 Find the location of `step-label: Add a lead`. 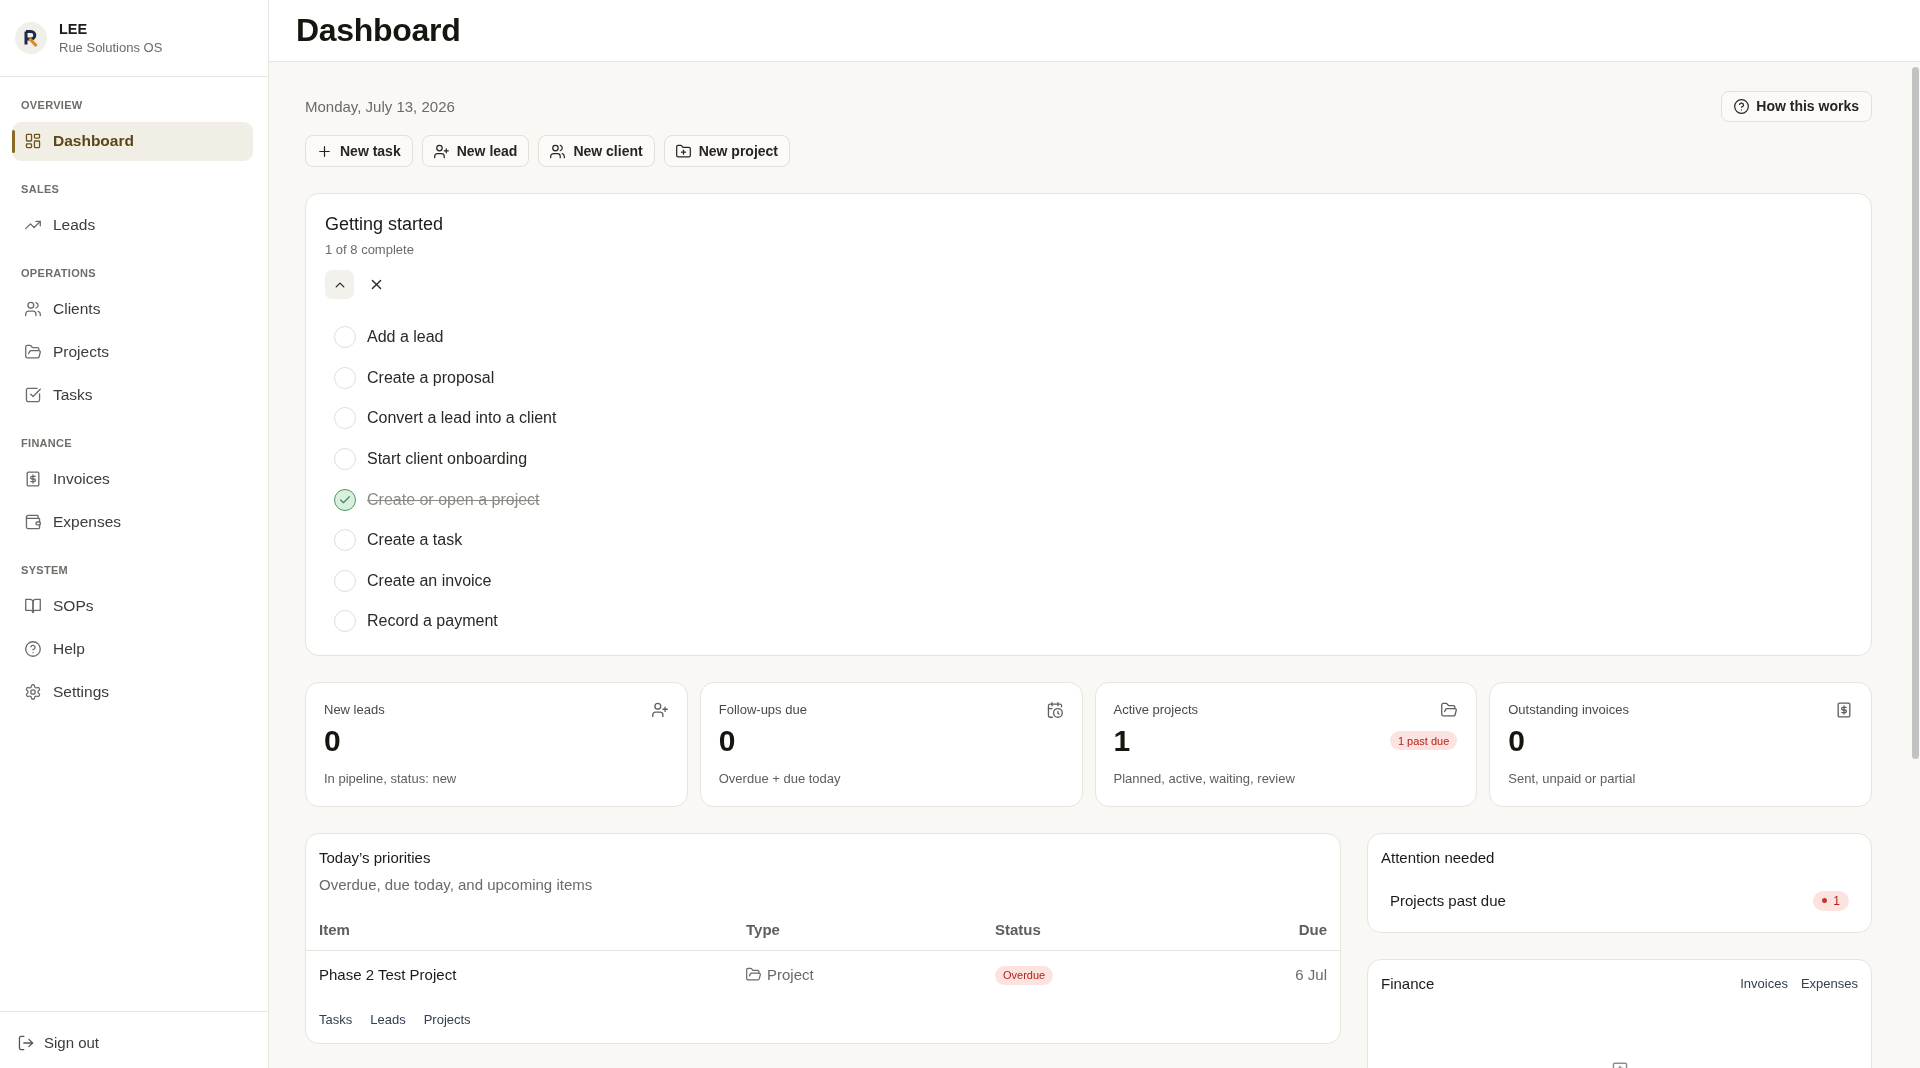

step-label: Add a lead is located at coordinates (405, 337).